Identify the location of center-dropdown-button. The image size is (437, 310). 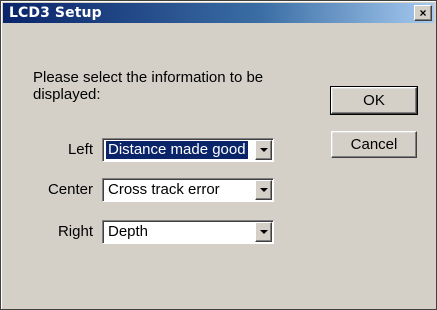
(263, 190).